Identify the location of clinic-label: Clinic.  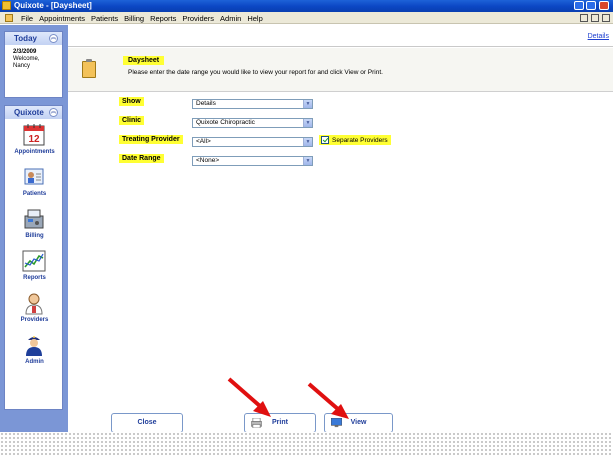
(132, 120).